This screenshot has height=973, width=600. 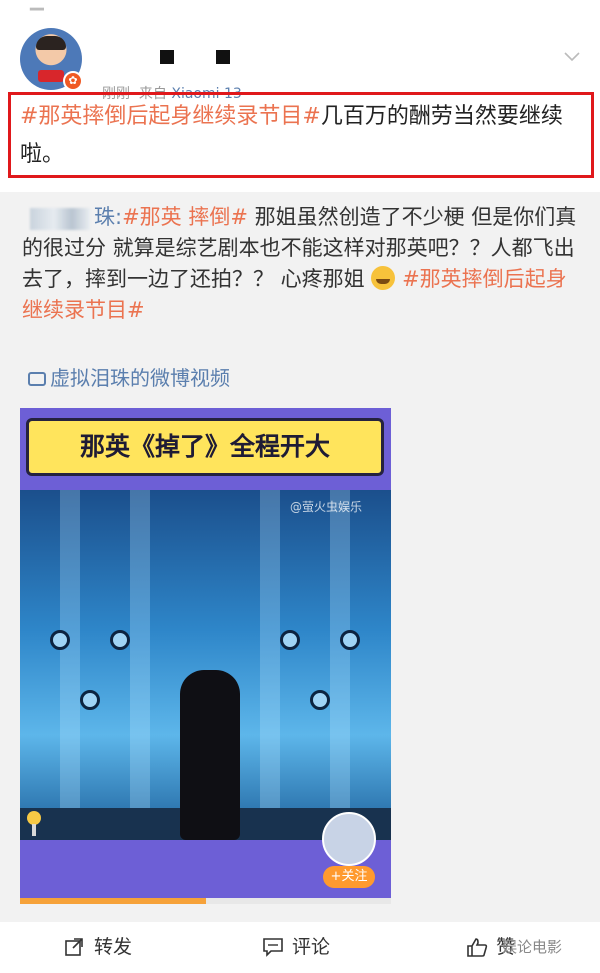 I want to click on crying-face-emoji-icon, so click(x=383, y=278).